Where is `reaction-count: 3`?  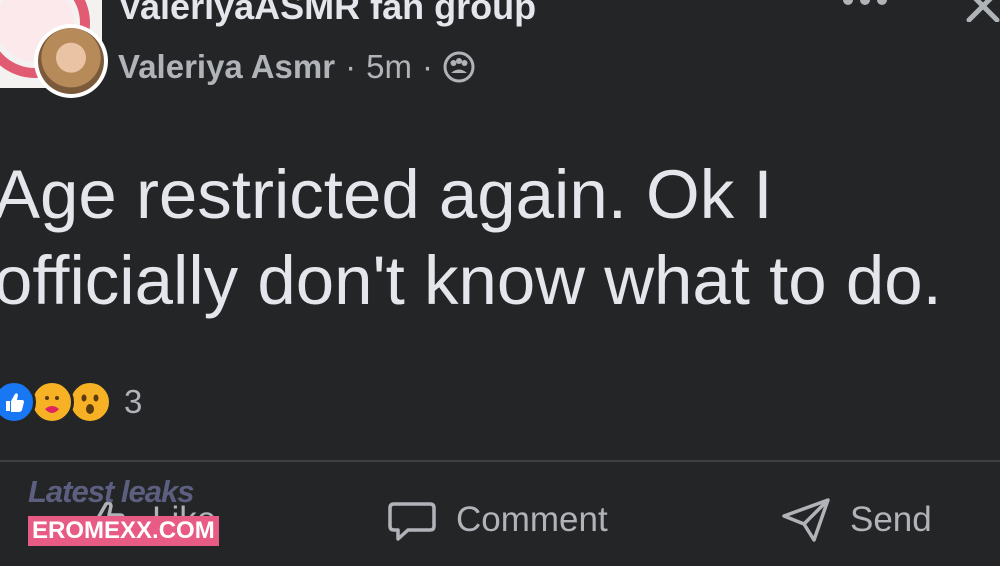
reaction-count: 3 is located at coordinates (133, 402).